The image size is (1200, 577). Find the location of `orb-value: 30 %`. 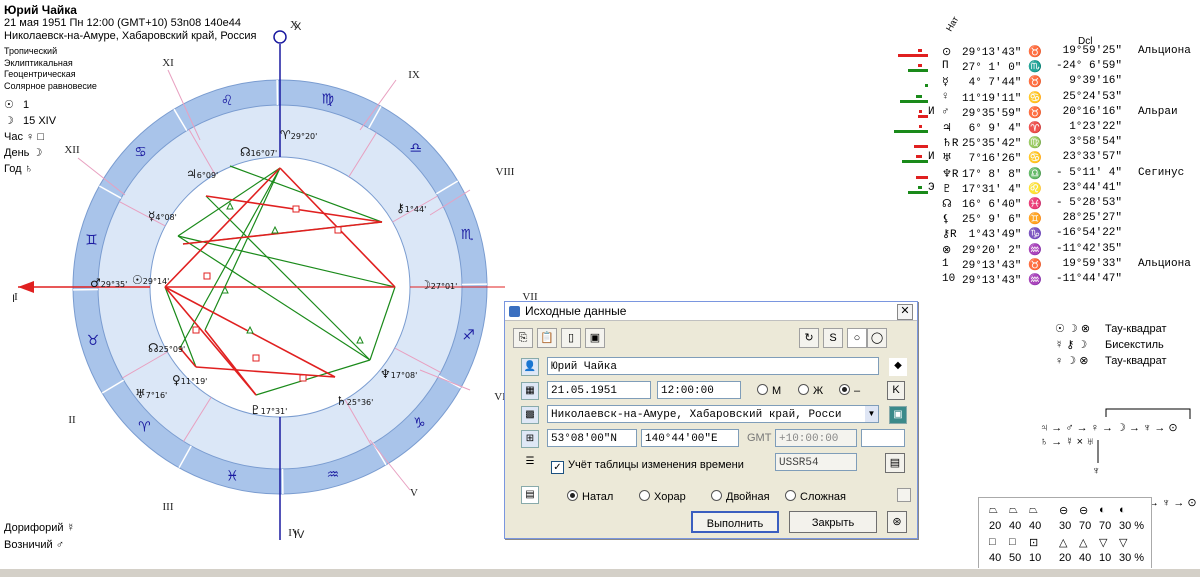

orb-value: 30 % is located at coordinates (1131, 558).